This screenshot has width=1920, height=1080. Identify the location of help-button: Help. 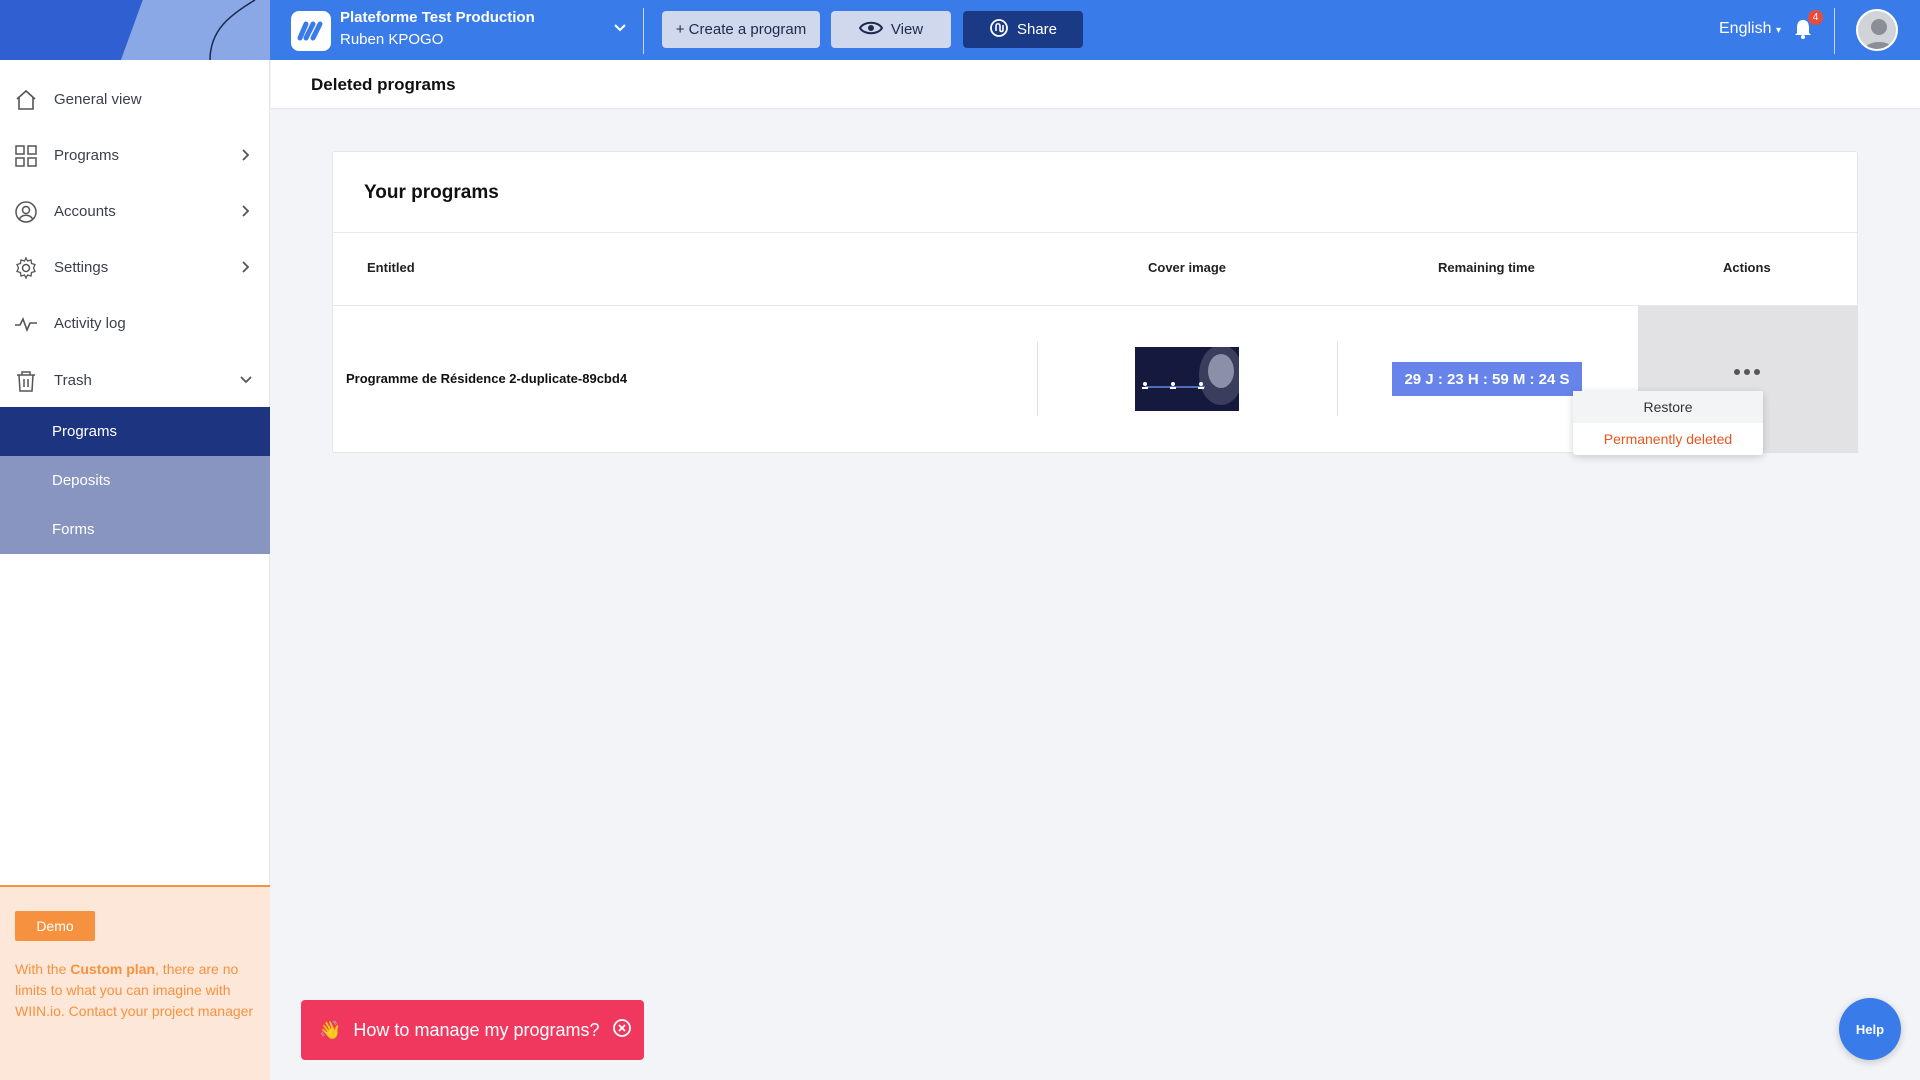
(1870, 1029).